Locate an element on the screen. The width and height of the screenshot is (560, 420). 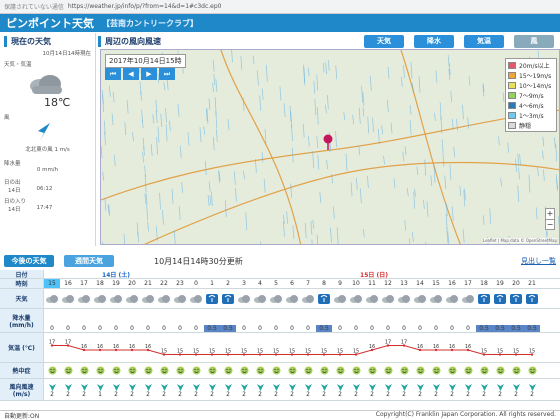
tab-rain: 降水 is located at coordinates (434, 41).